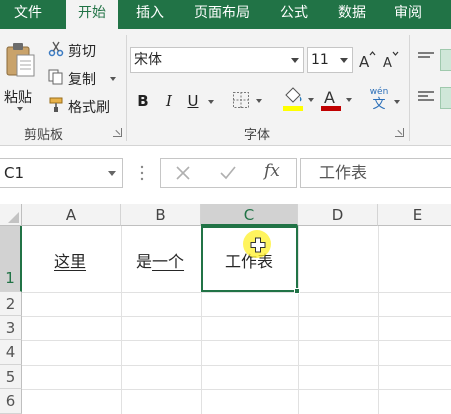  I want to click on font-size-combobox: 11, so click(330, 60).